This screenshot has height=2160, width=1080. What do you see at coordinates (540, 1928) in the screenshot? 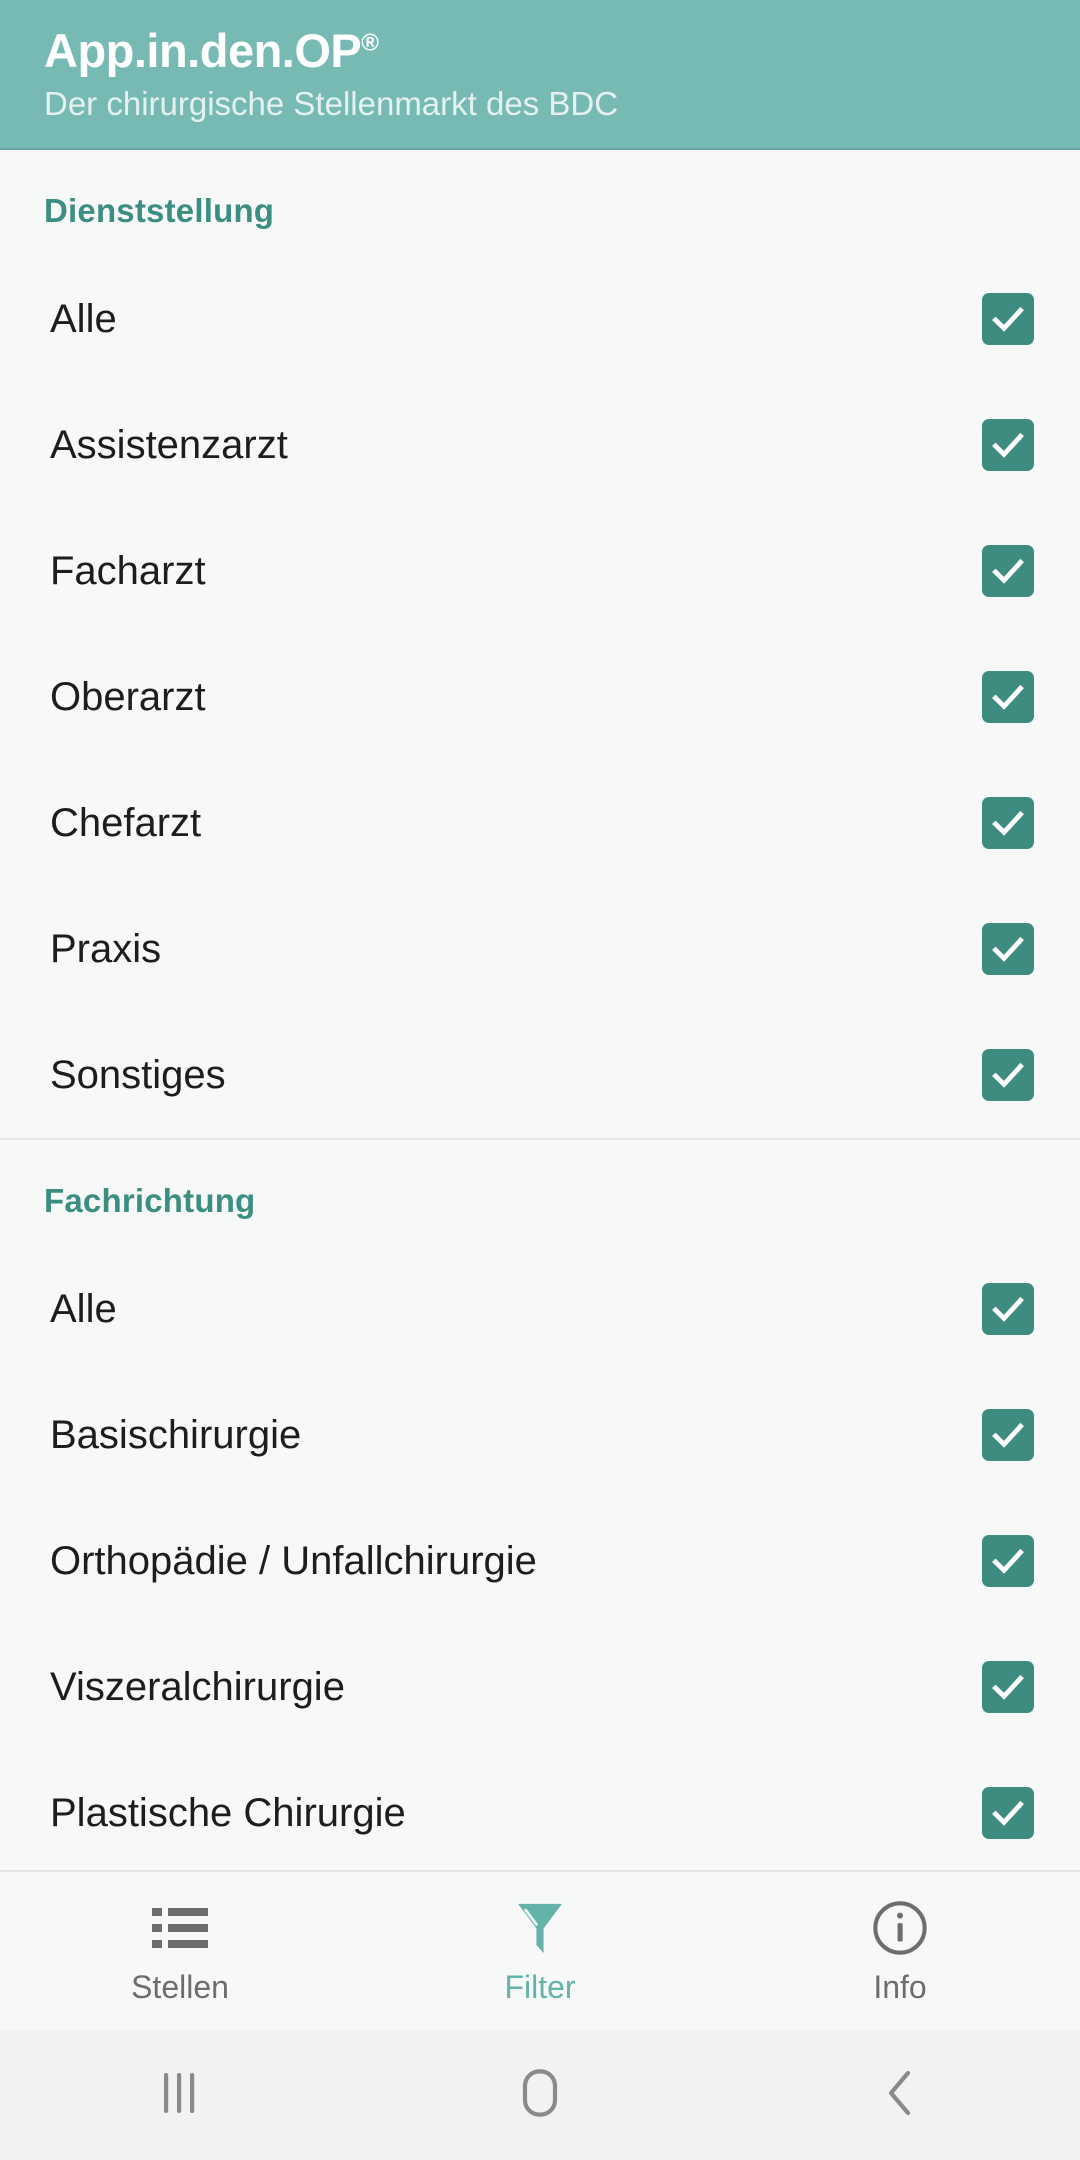
I see `funnel-icon` at bounding box center [540, 1928].